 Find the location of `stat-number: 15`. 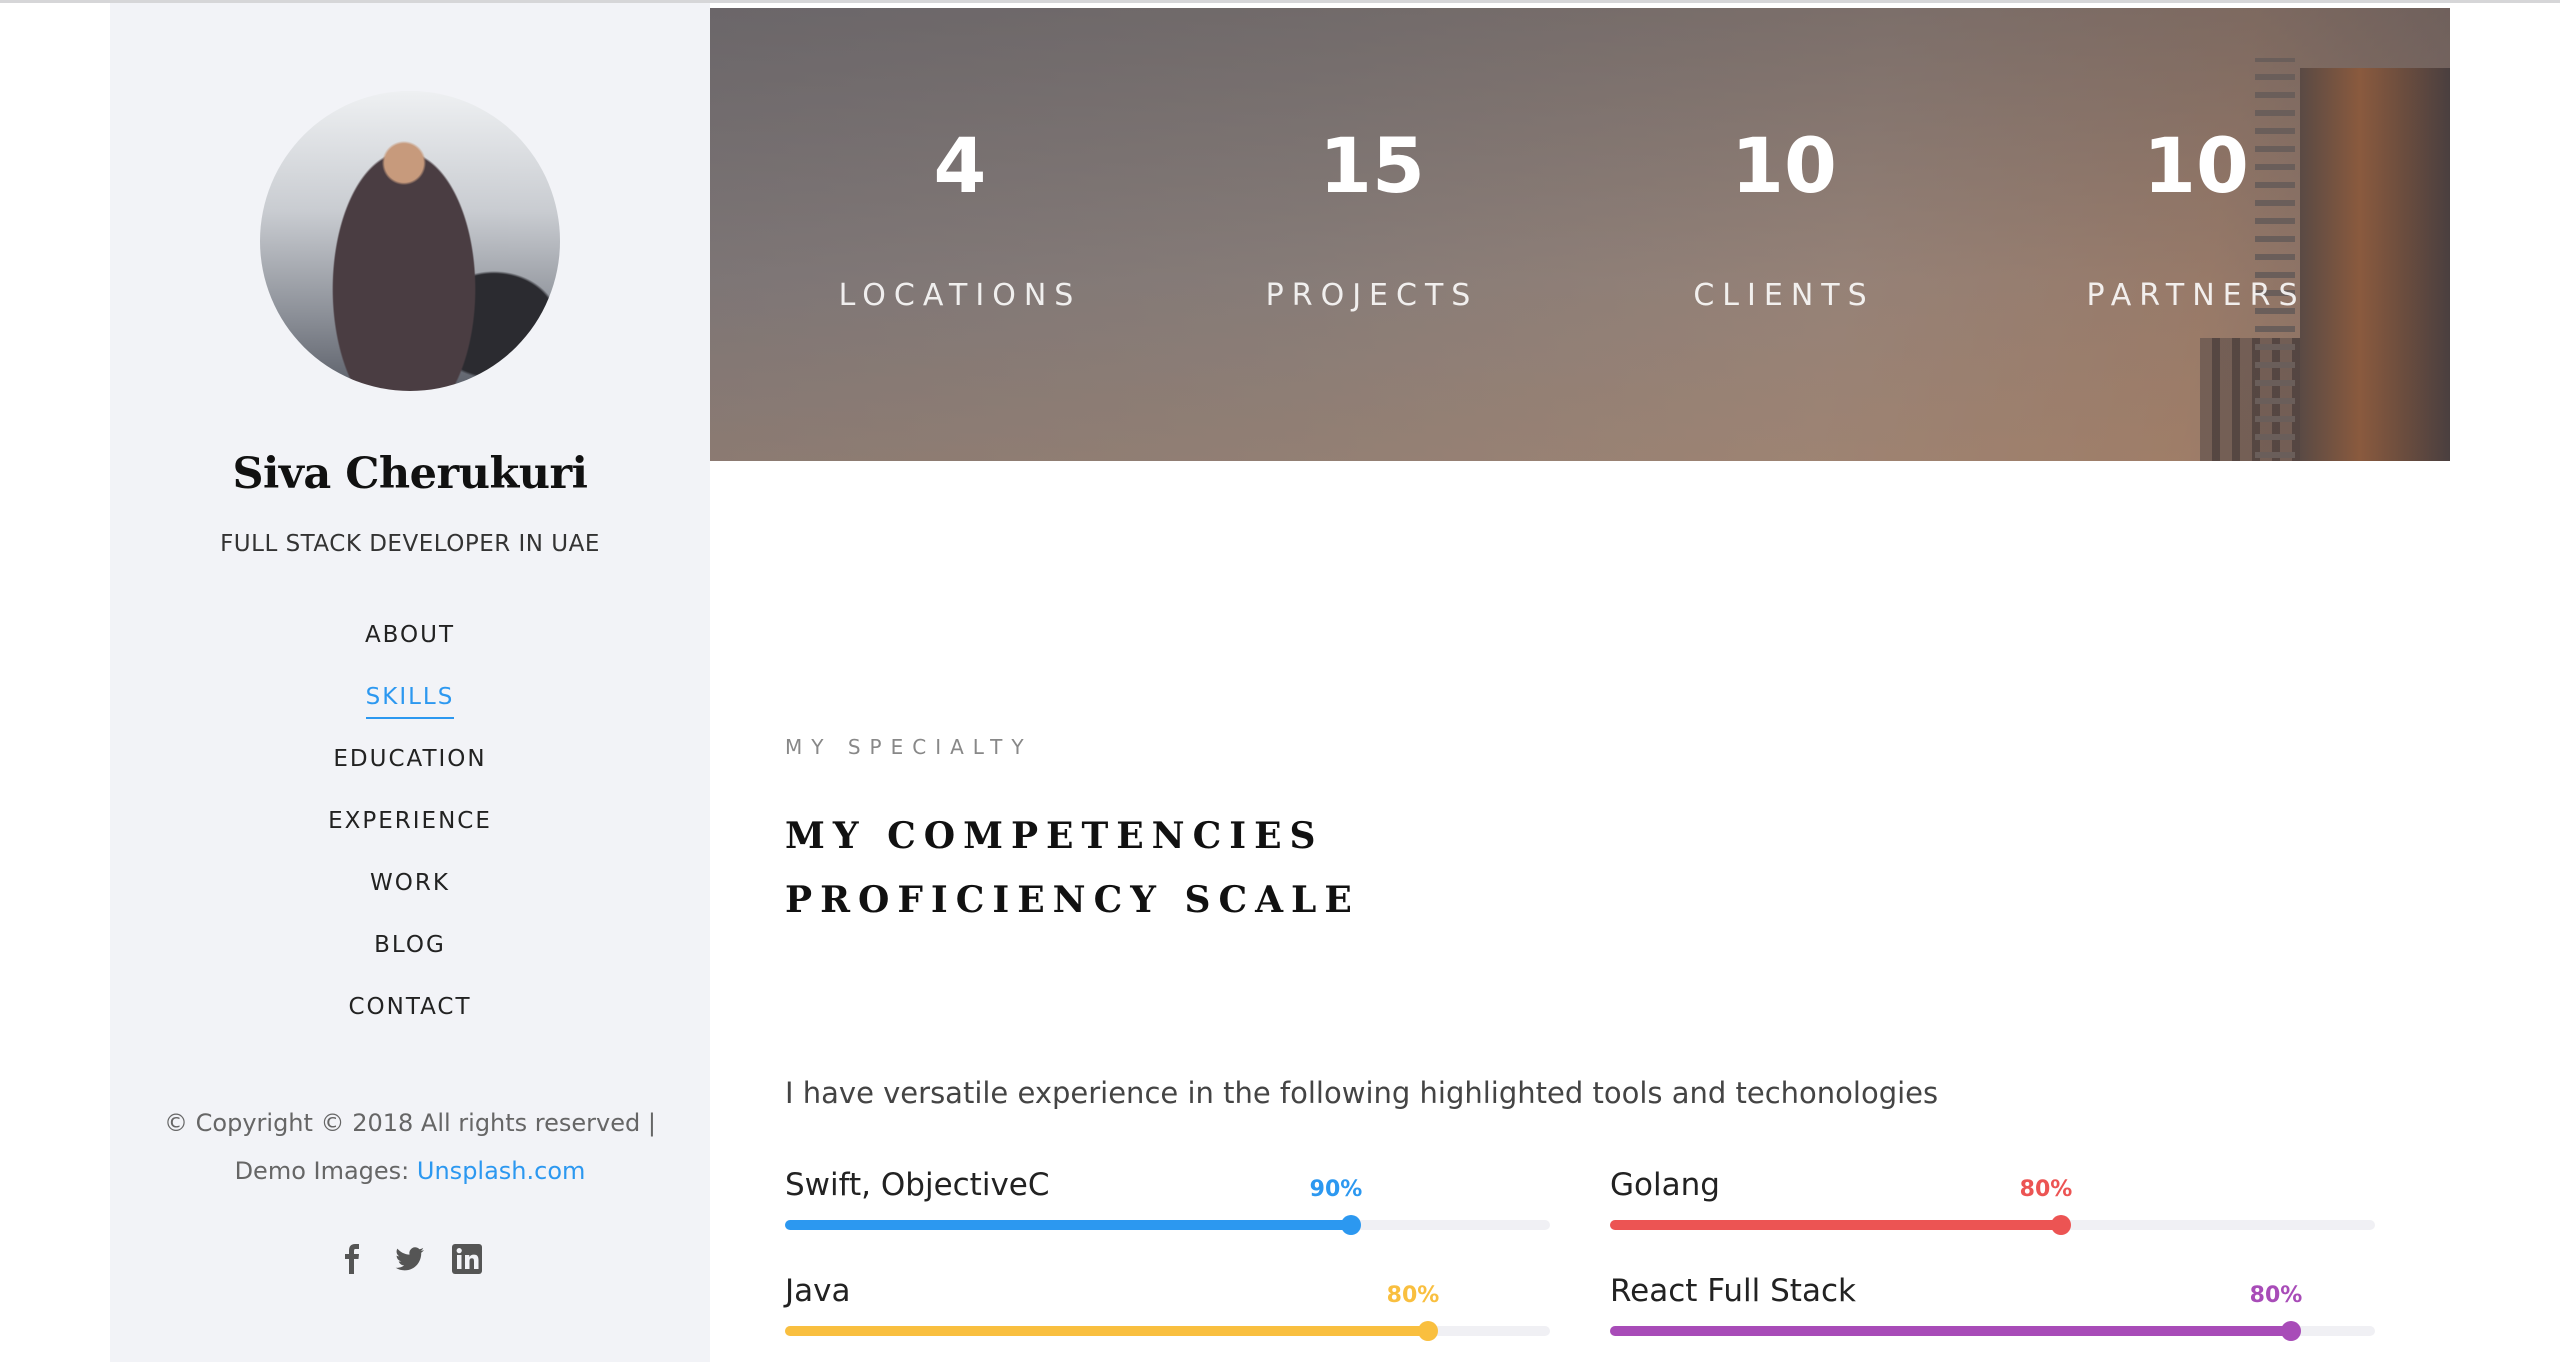

stat-number: 15 is located at coordinates (1372, 165).